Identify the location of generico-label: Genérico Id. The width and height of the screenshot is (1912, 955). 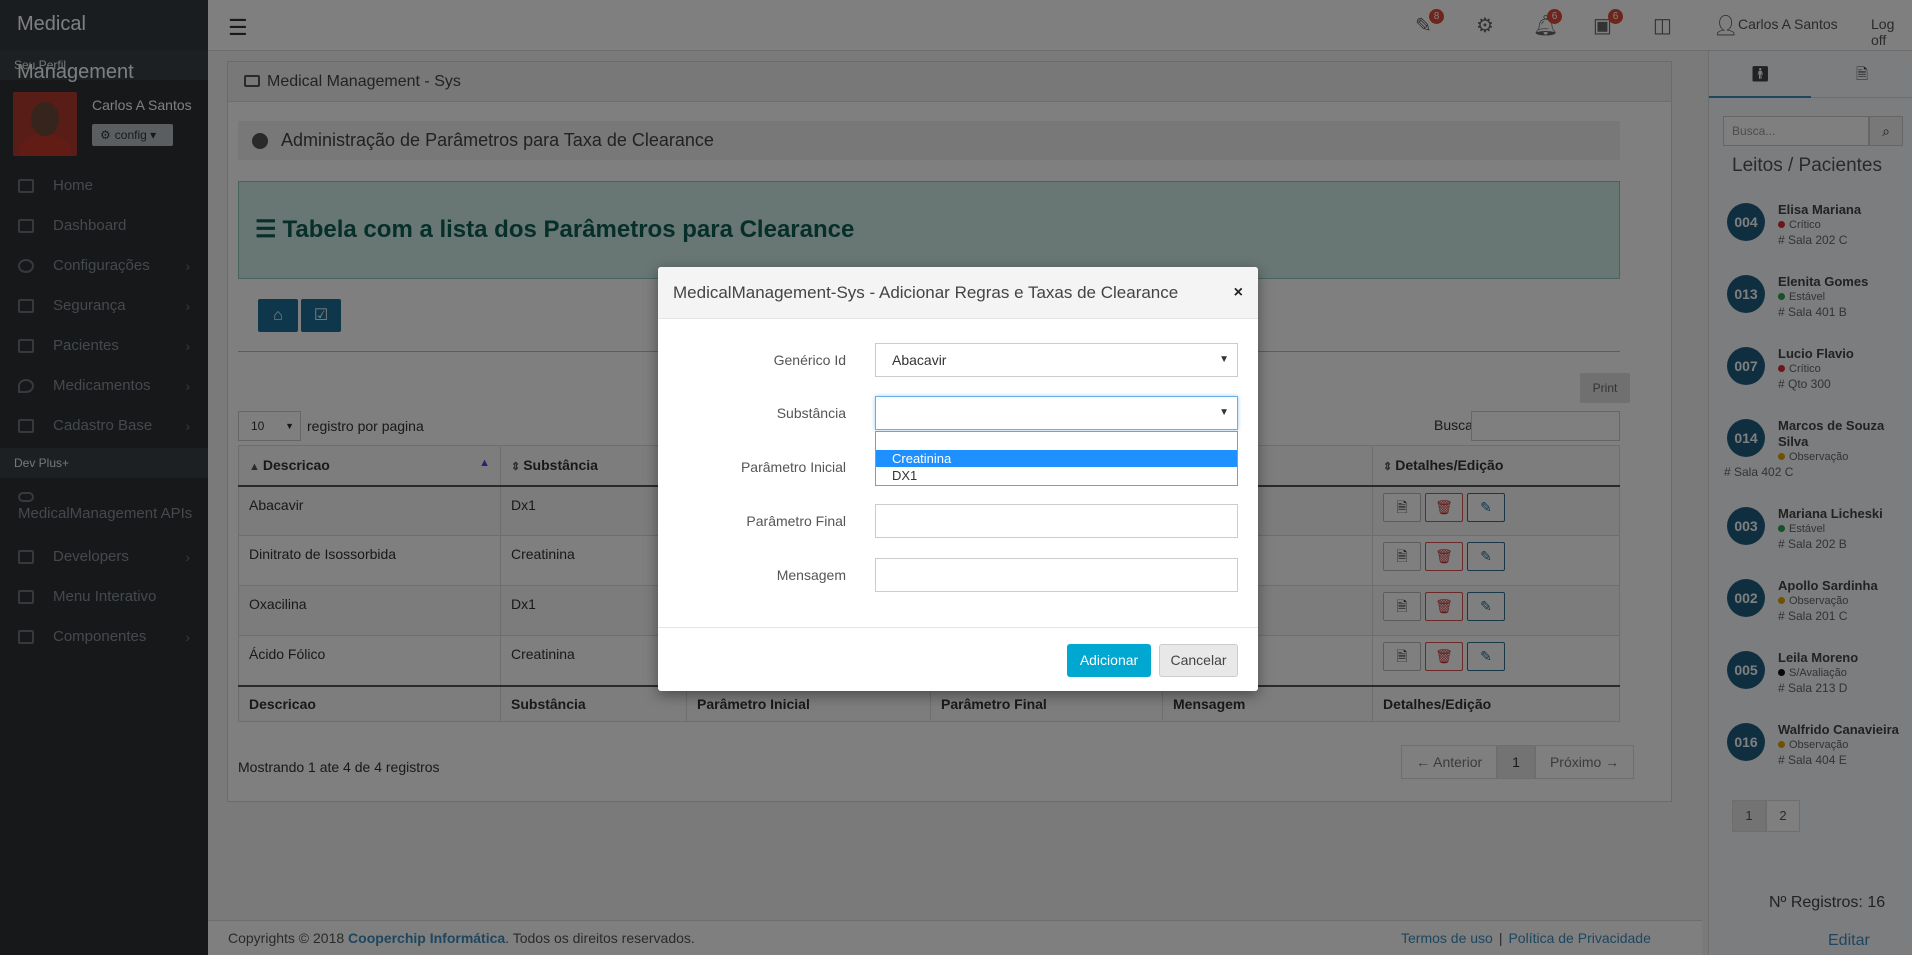
(809, 360).